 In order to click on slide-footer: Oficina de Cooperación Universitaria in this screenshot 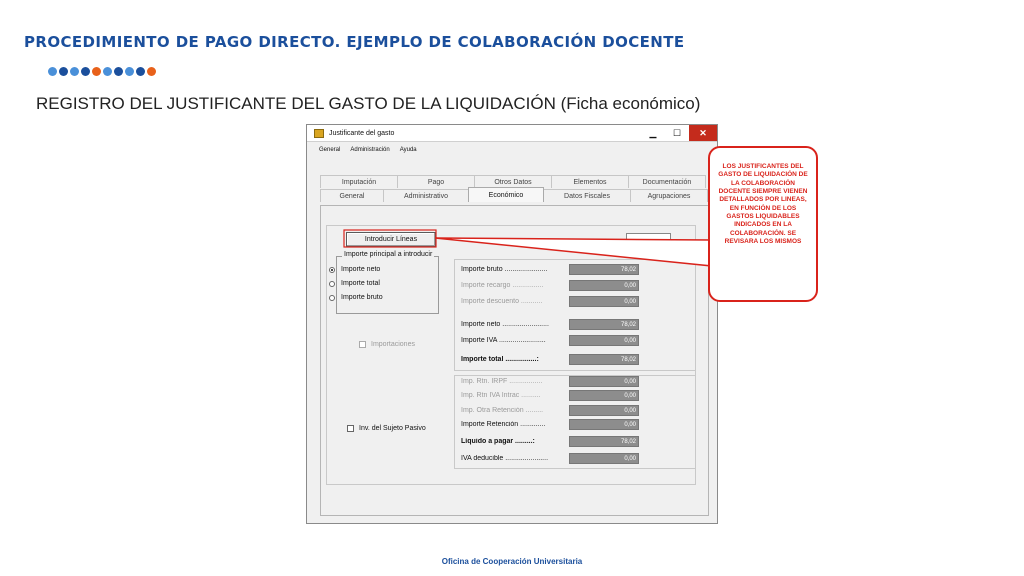, I will do `click(512, 561)`.